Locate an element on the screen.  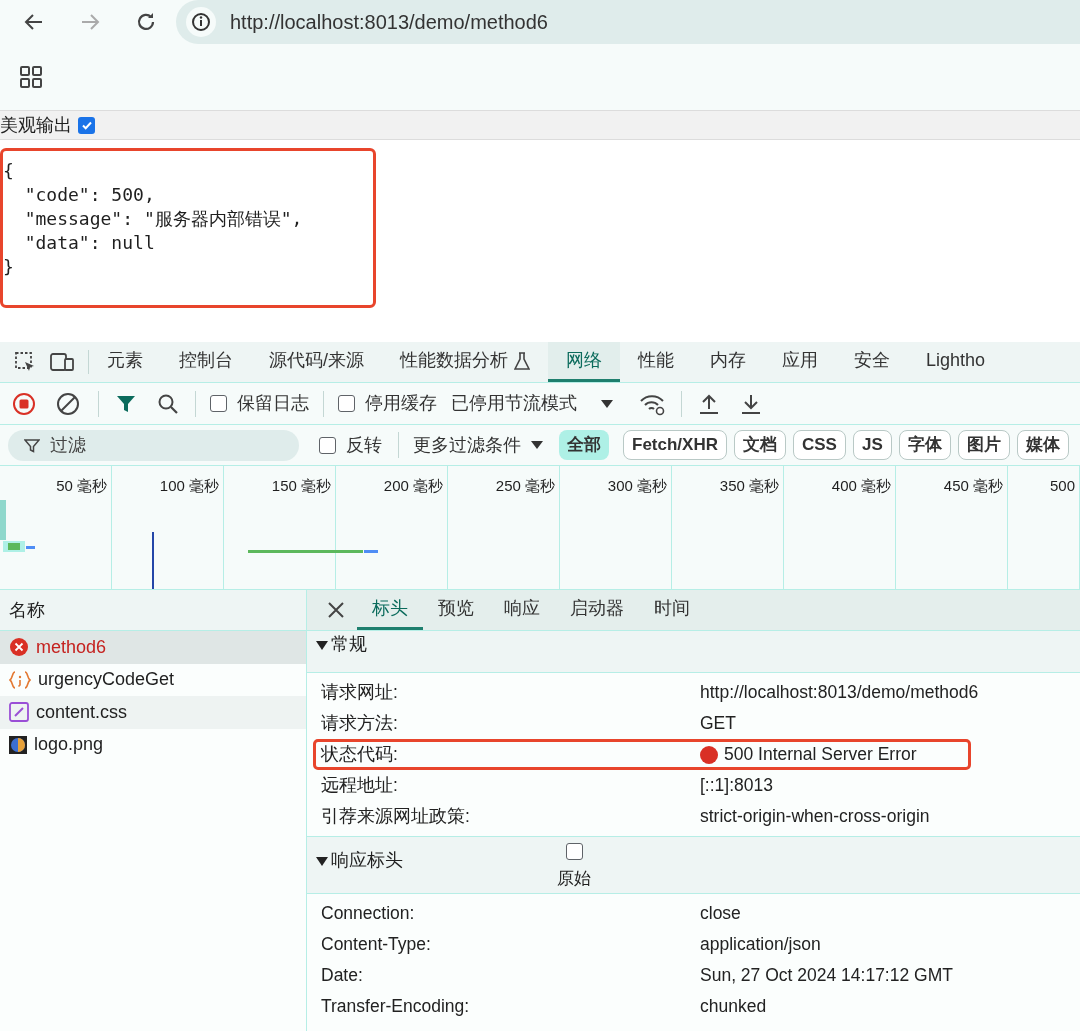
detail-tab: 时间 is located at coordinates (672, 610).